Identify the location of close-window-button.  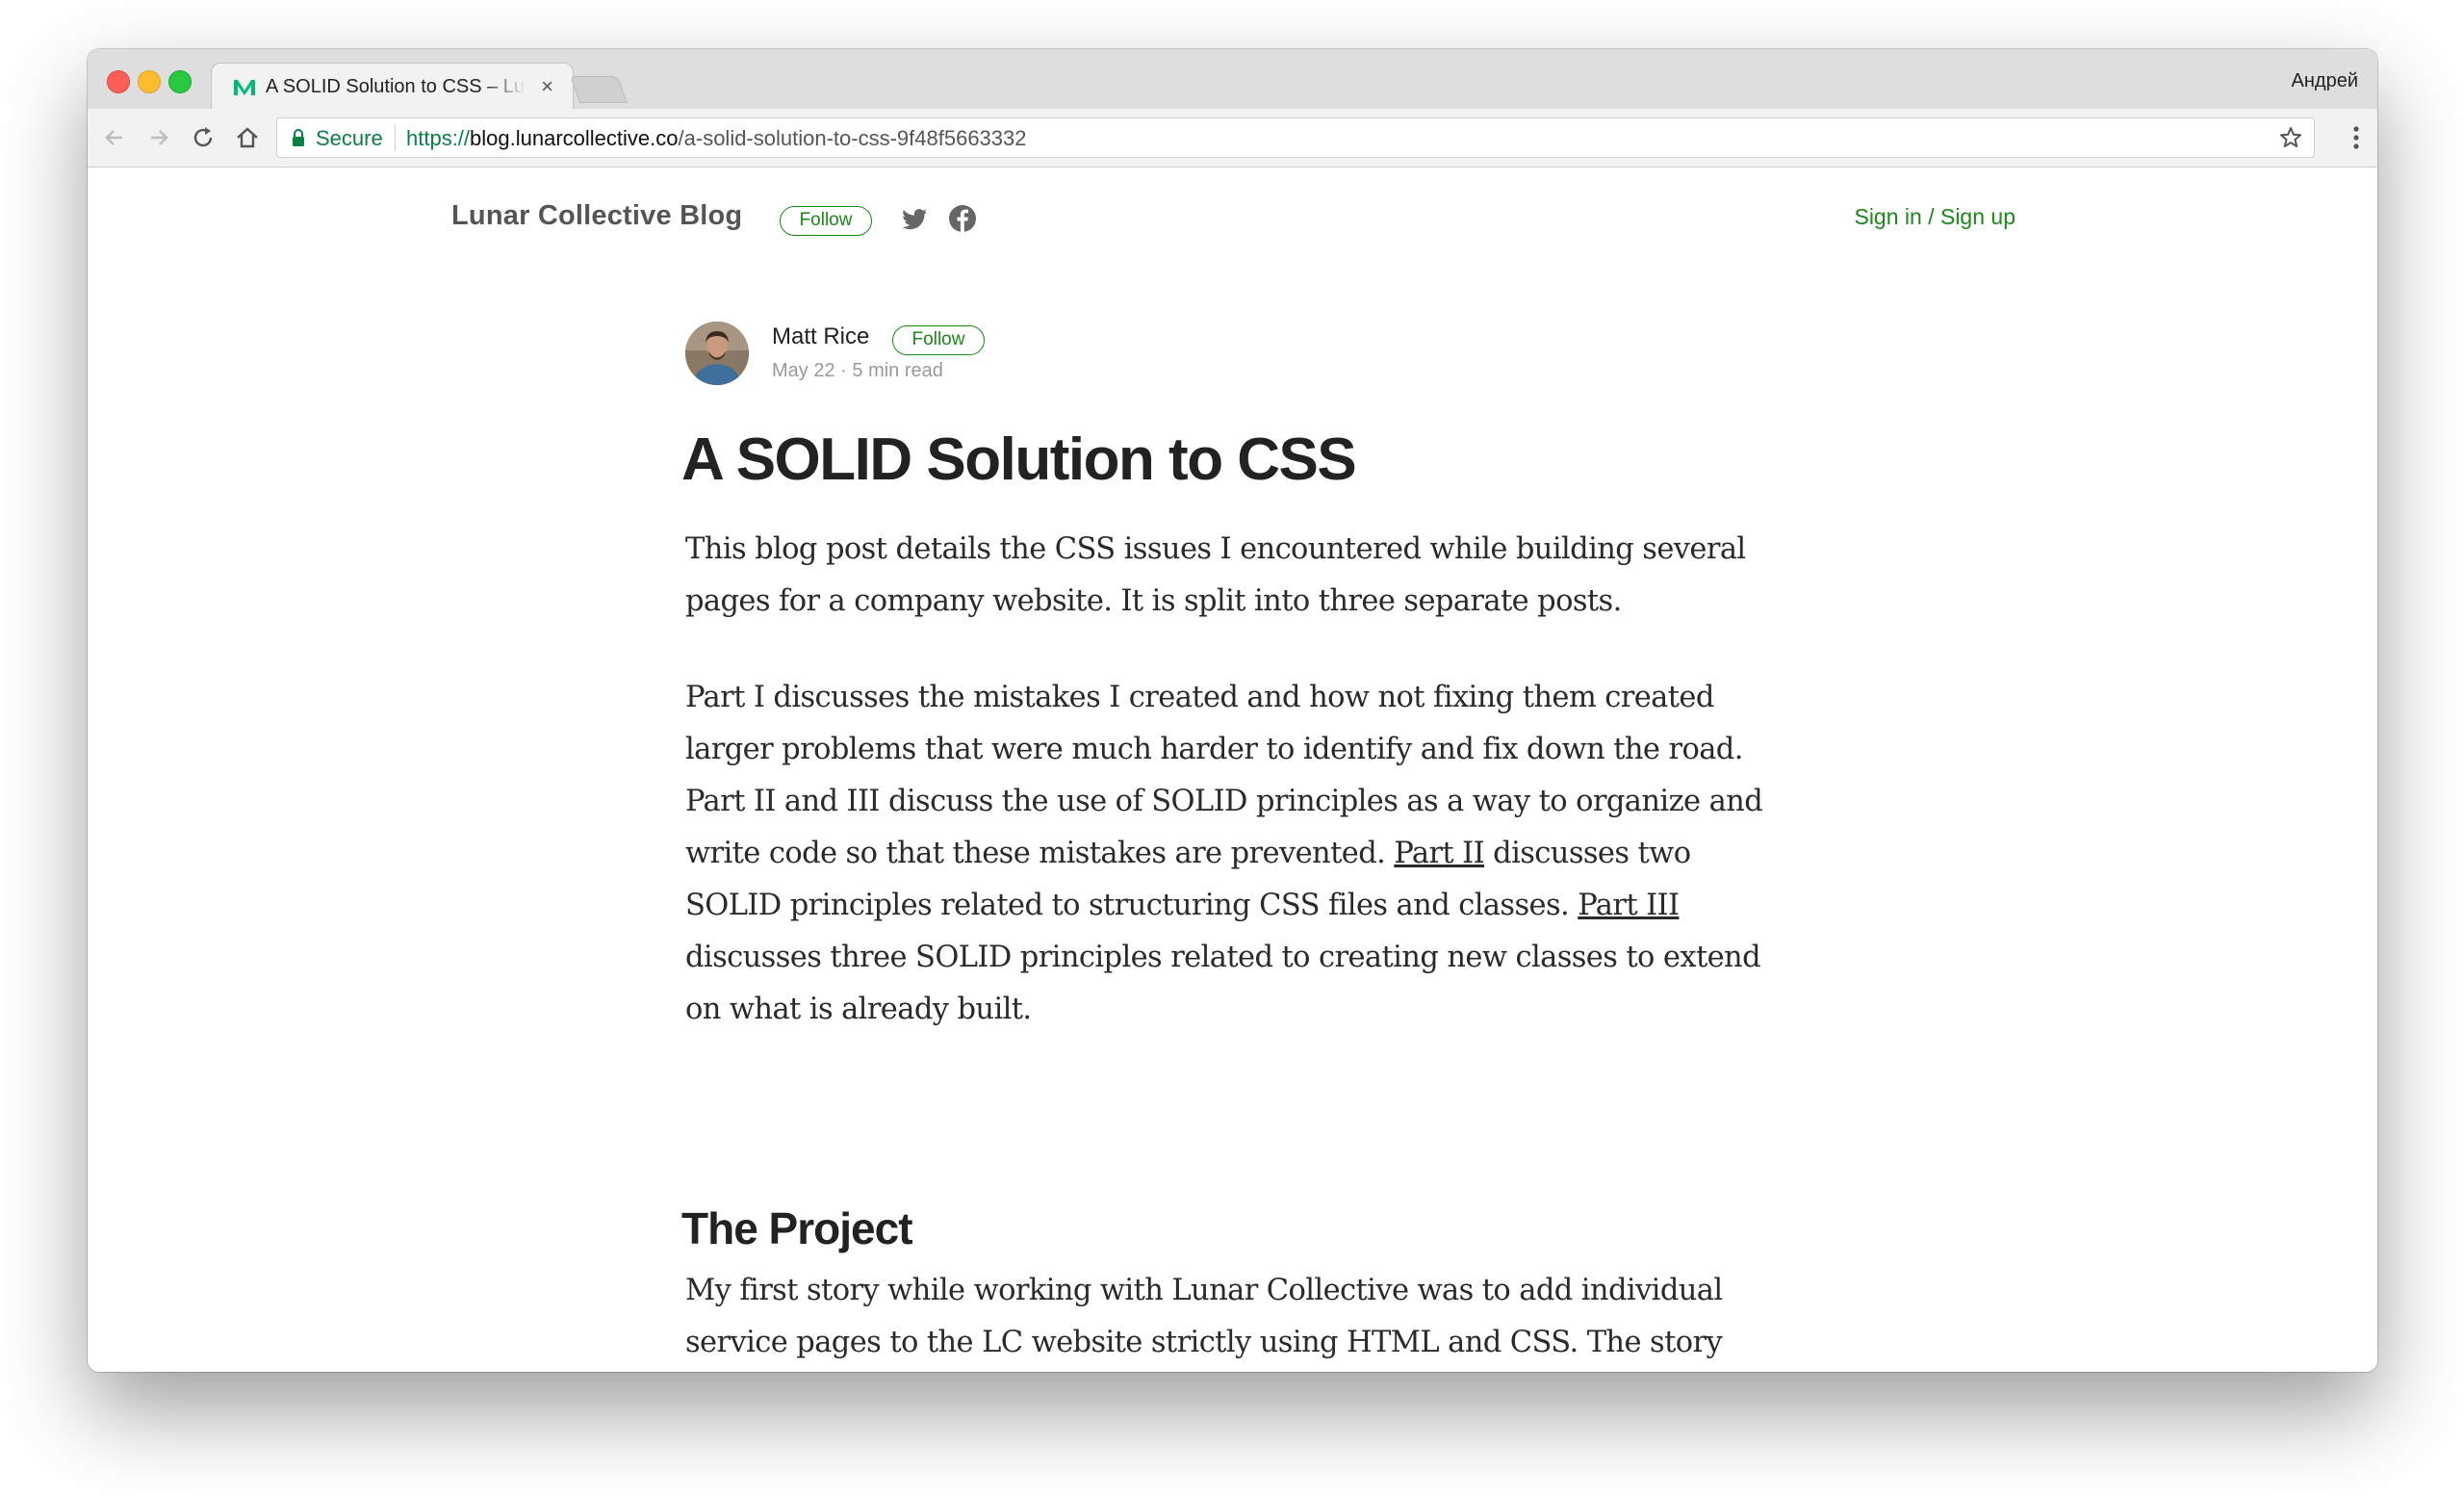
(118, 81).